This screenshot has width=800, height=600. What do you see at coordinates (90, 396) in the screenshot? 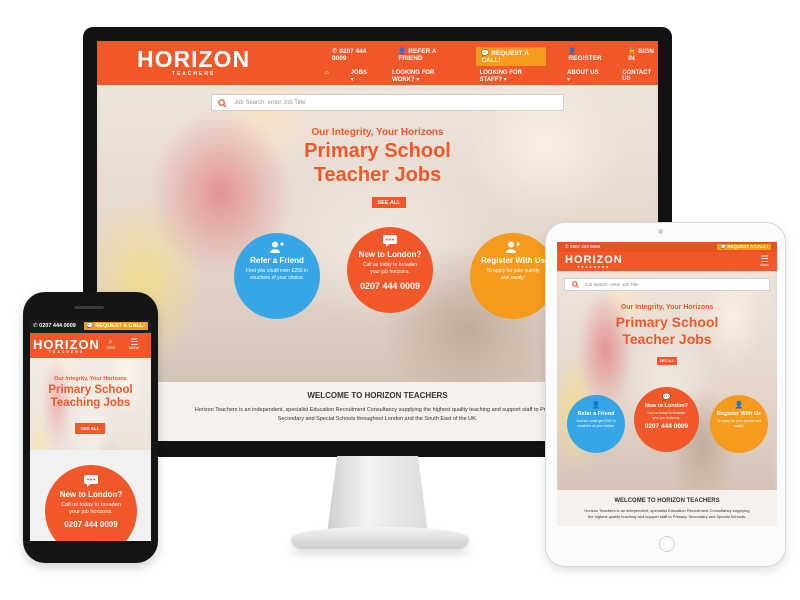
I see `hero-title: Primary School Teaching Jobs` at bounding box center [90, 396].